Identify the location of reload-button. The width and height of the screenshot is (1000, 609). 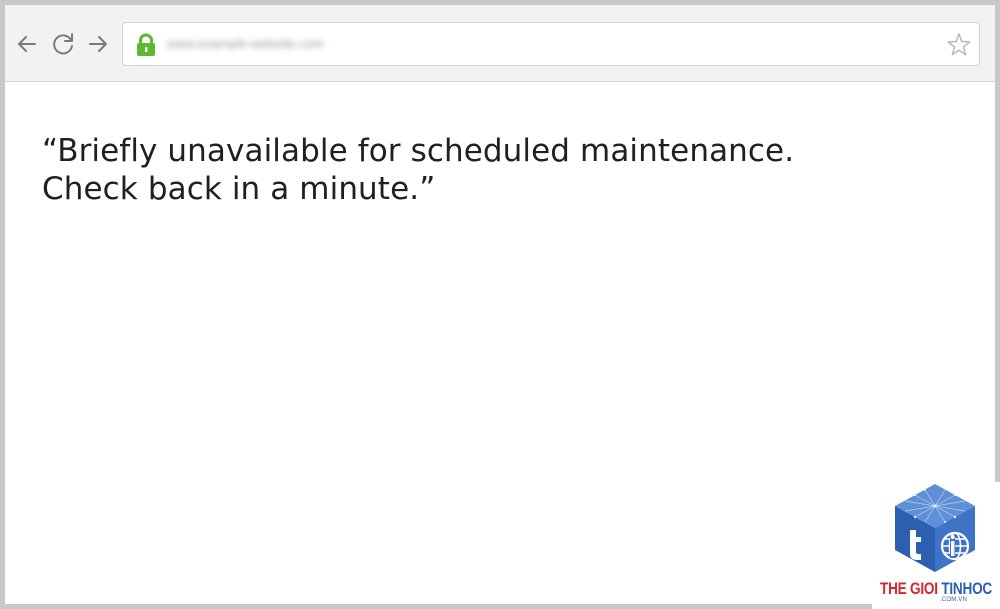
(63, 44).